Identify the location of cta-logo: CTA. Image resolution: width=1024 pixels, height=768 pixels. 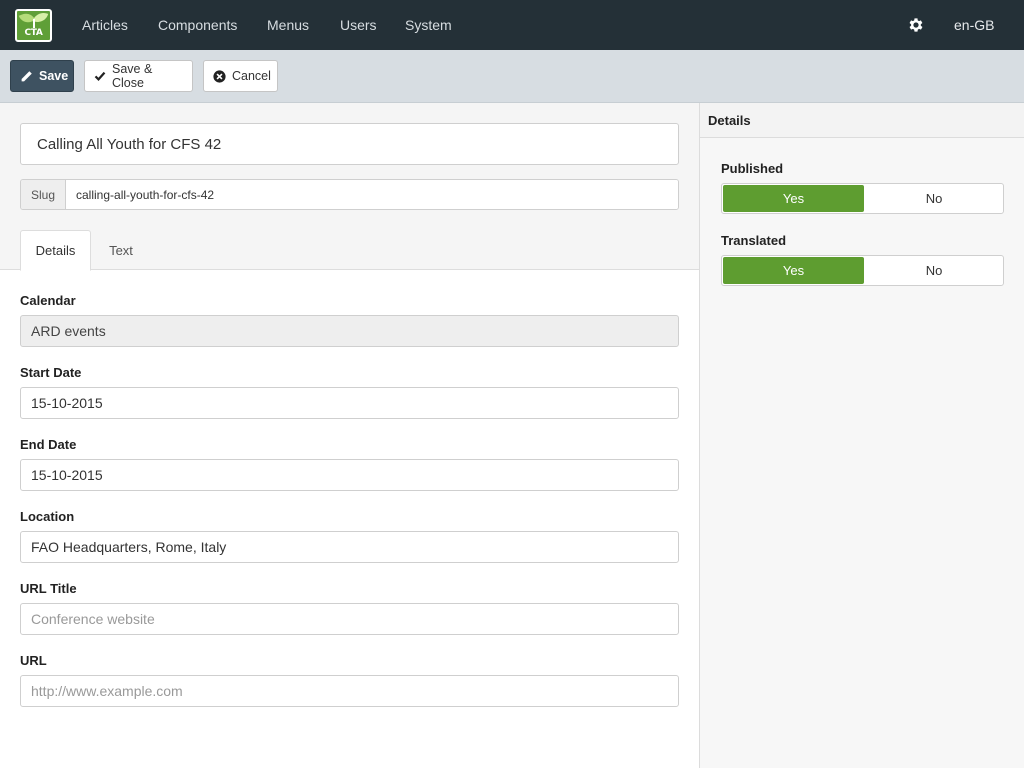
(33, 25).